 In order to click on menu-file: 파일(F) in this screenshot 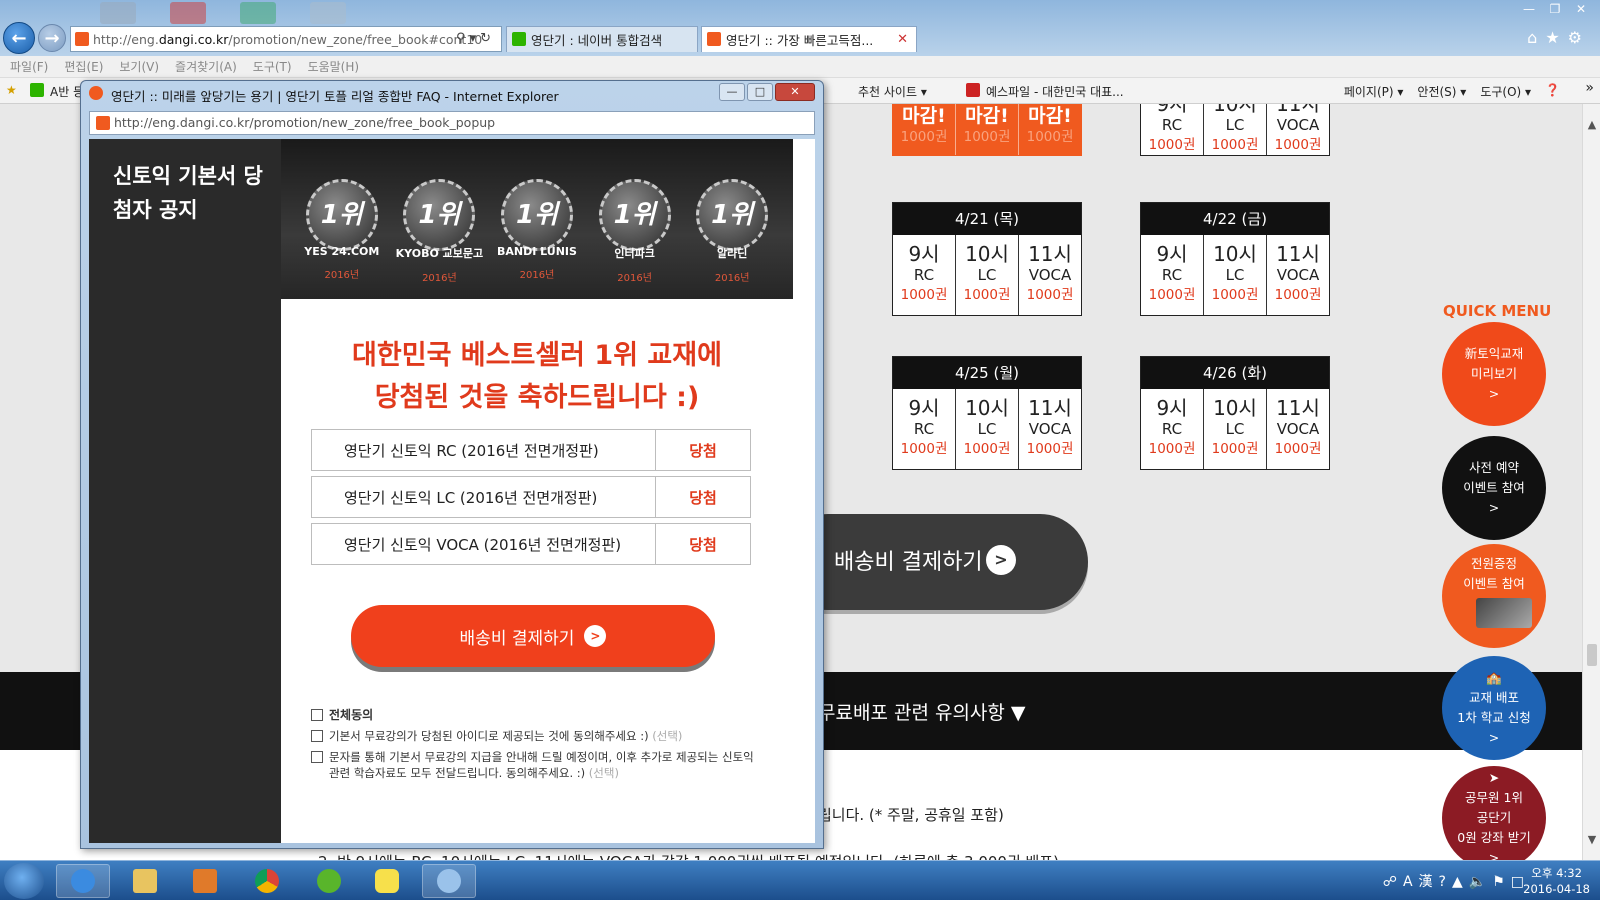, I will do `click(29, 66)`.